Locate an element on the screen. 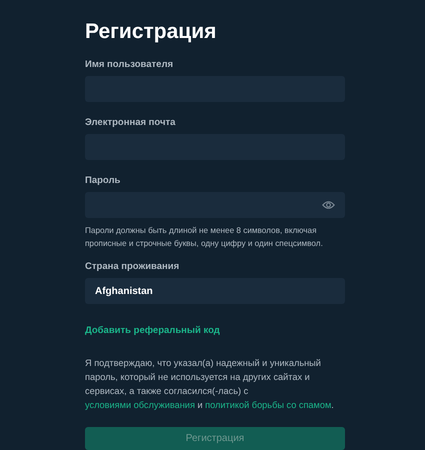 The image size is (425, 450). country-select: Afghanistan is located at coordinates (215, 291).